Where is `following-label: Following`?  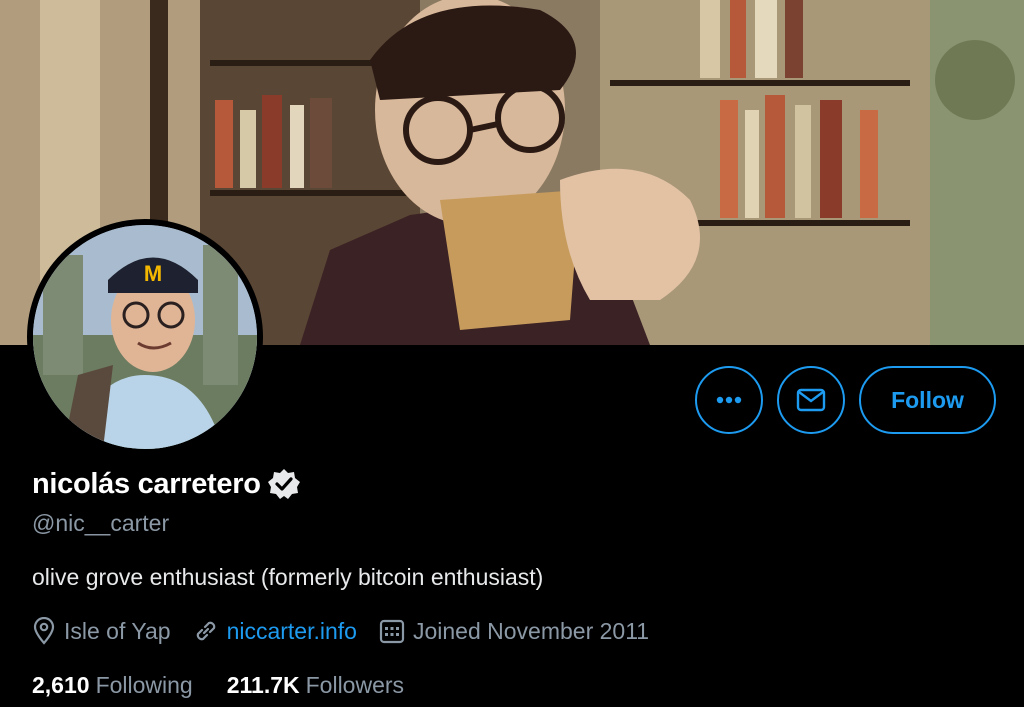 following-label: Following is located at coordinates (144, 685).